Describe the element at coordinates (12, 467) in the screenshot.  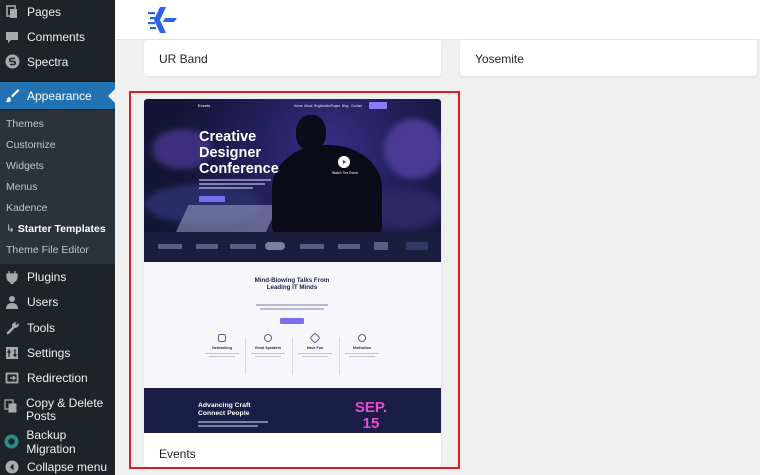
I see `collapse-menu-icon` at that location.